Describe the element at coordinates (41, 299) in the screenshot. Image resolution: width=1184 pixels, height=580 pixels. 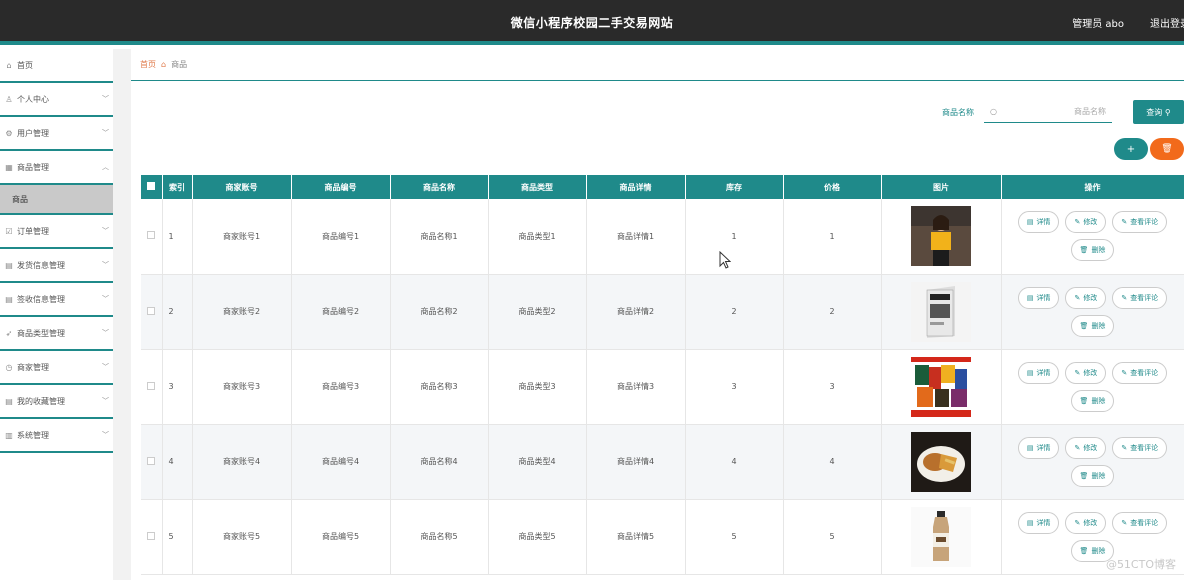
I see `sidebar-item-label: 签收信息管理` at that location.